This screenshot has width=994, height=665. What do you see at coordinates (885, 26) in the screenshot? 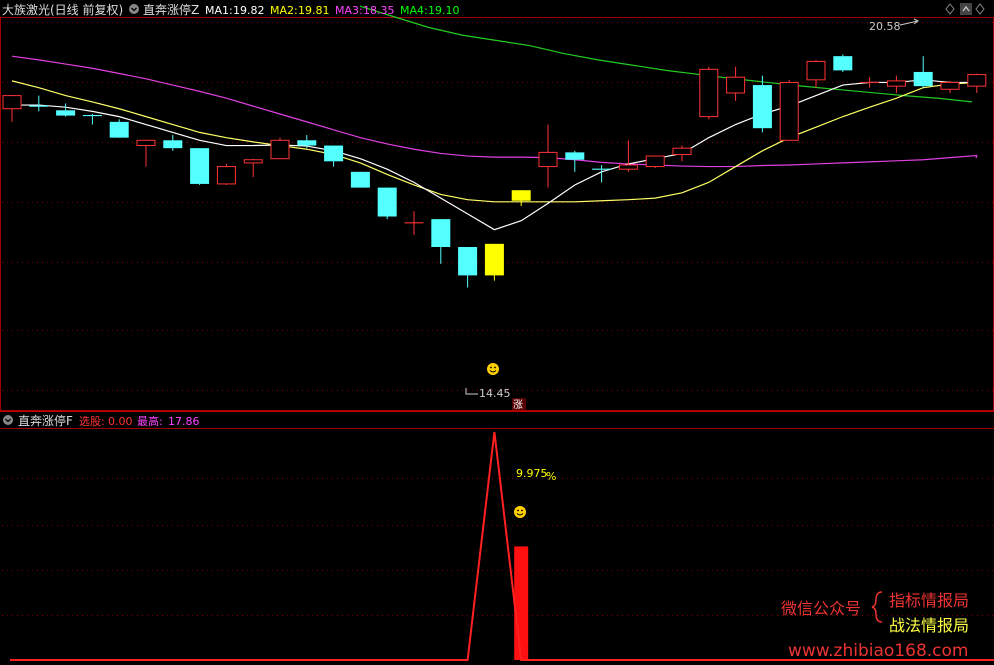
I see `high-price-label: 20.58` at bounding box center [885, 26].